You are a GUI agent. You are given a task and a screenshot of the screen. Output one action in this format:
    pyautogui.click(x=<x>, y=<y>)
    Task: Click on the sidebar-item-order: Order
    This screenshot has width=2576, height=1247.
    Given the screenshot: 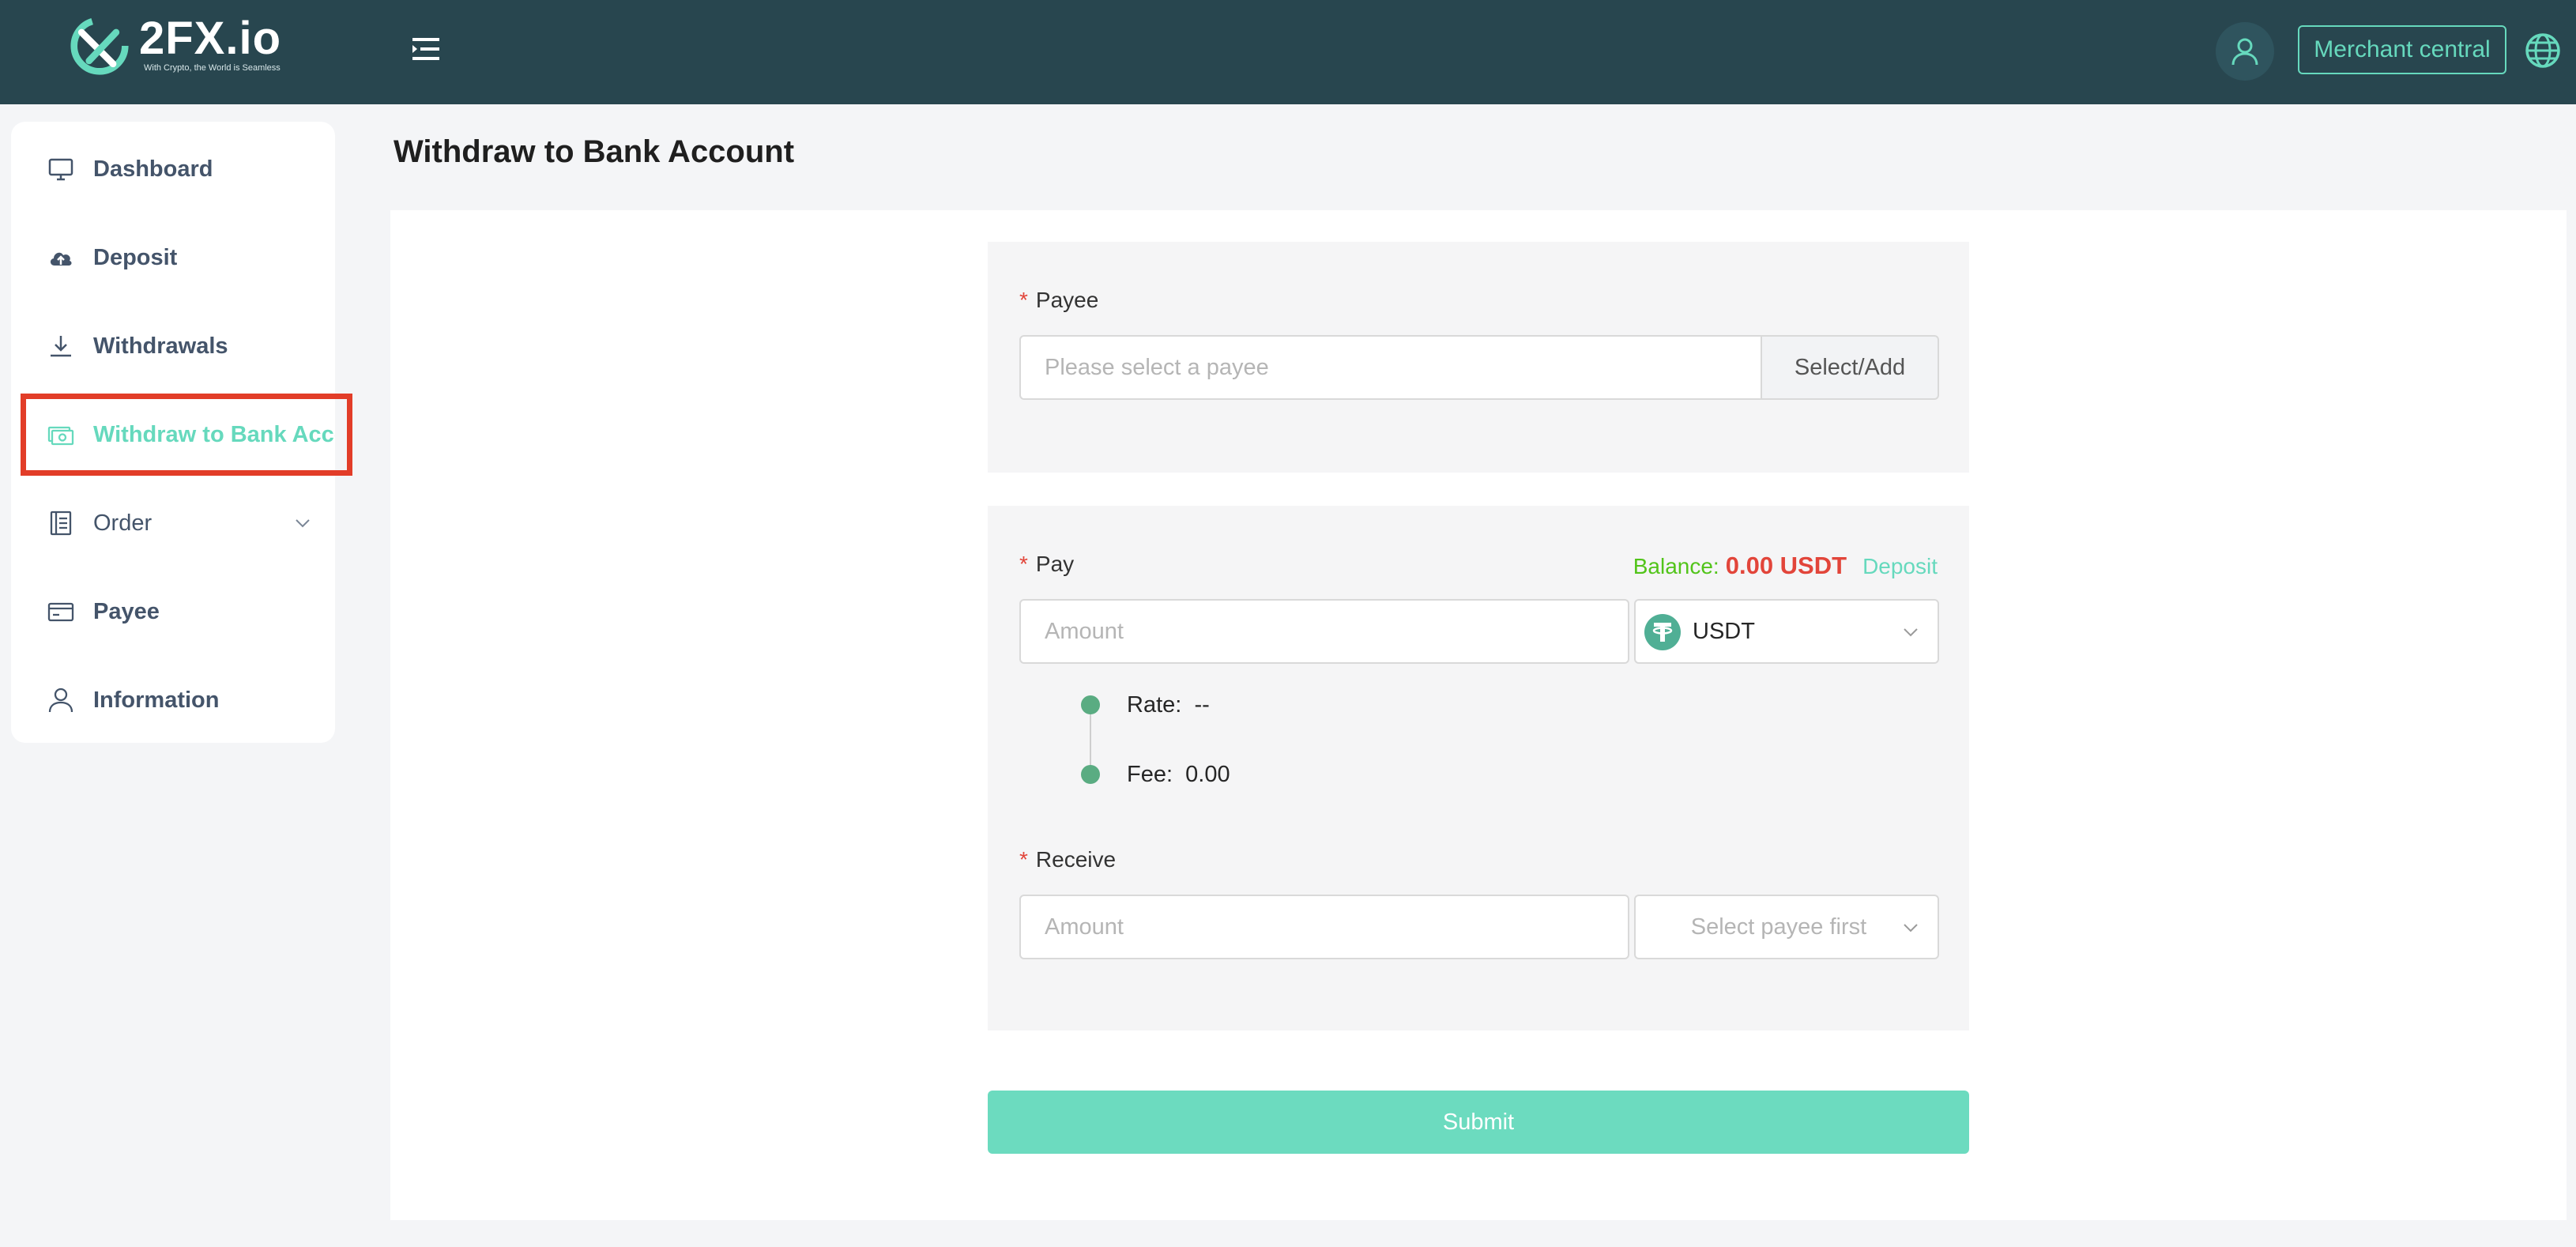 What is the action you would take?
    pyautogui.click(x=173, y=523)
    